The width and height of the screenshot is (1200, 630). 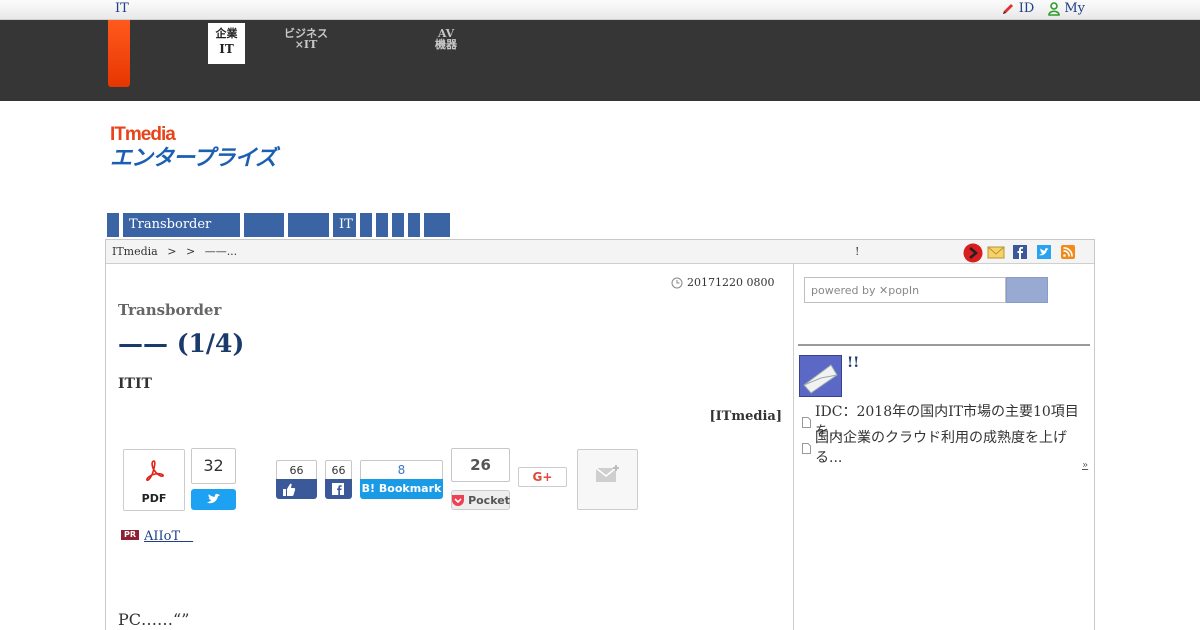 What do you see at coordinates (820, 376) in the screenshot?
I see `newsletter-envelope-icon` at bounding box center [820, 376].